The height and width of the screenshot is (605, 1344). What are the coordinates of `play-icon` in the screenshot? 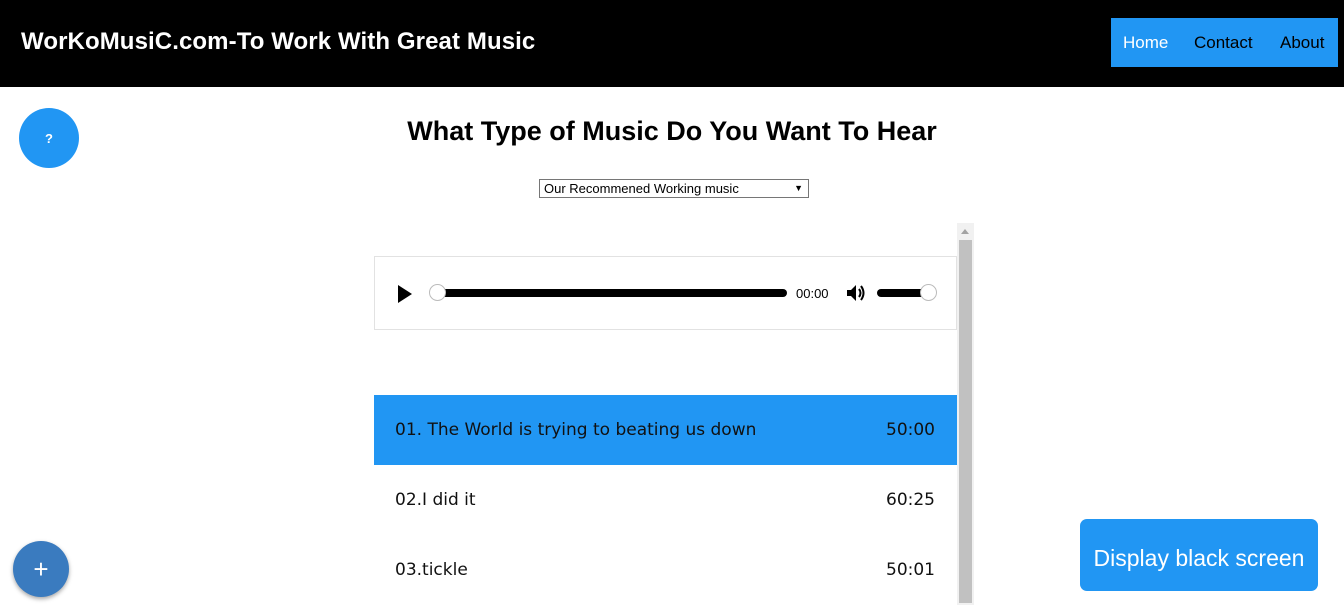 It's located at (405, 294).